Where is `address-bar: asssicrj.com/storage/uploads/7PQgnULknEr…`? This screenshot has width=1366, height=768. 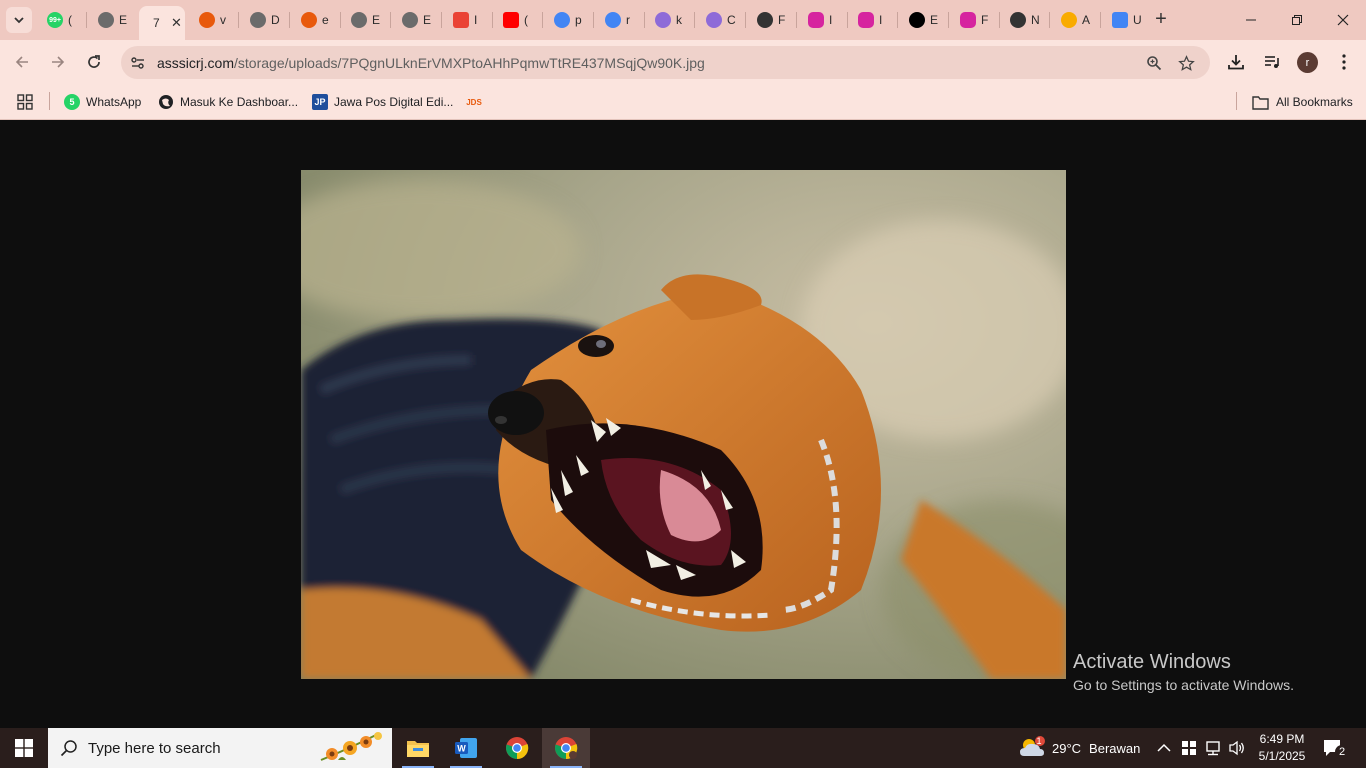 address-bar: asssicrj.com/storage/uploads/7PQgnULknEr… is located at coordinates (665, 62).